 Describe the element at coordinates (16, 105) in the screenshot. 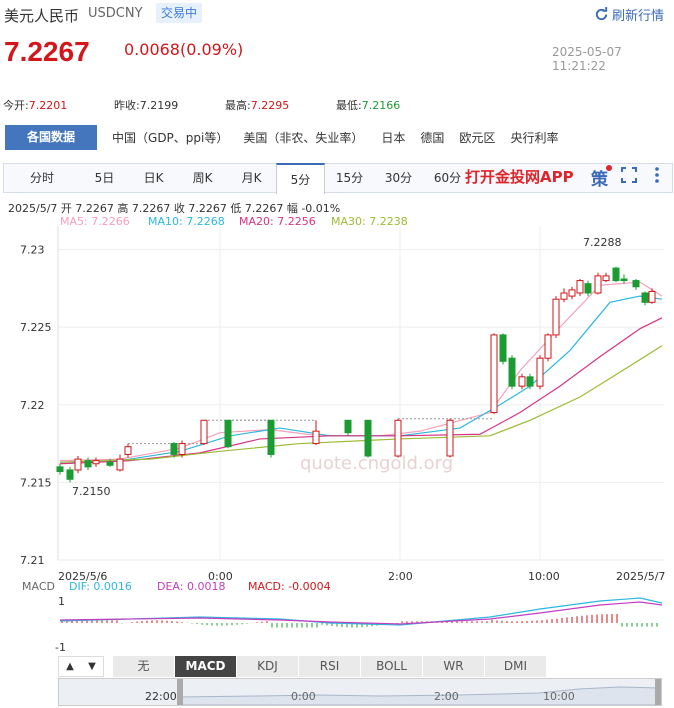

I see `open-label: 今开:` at that location.